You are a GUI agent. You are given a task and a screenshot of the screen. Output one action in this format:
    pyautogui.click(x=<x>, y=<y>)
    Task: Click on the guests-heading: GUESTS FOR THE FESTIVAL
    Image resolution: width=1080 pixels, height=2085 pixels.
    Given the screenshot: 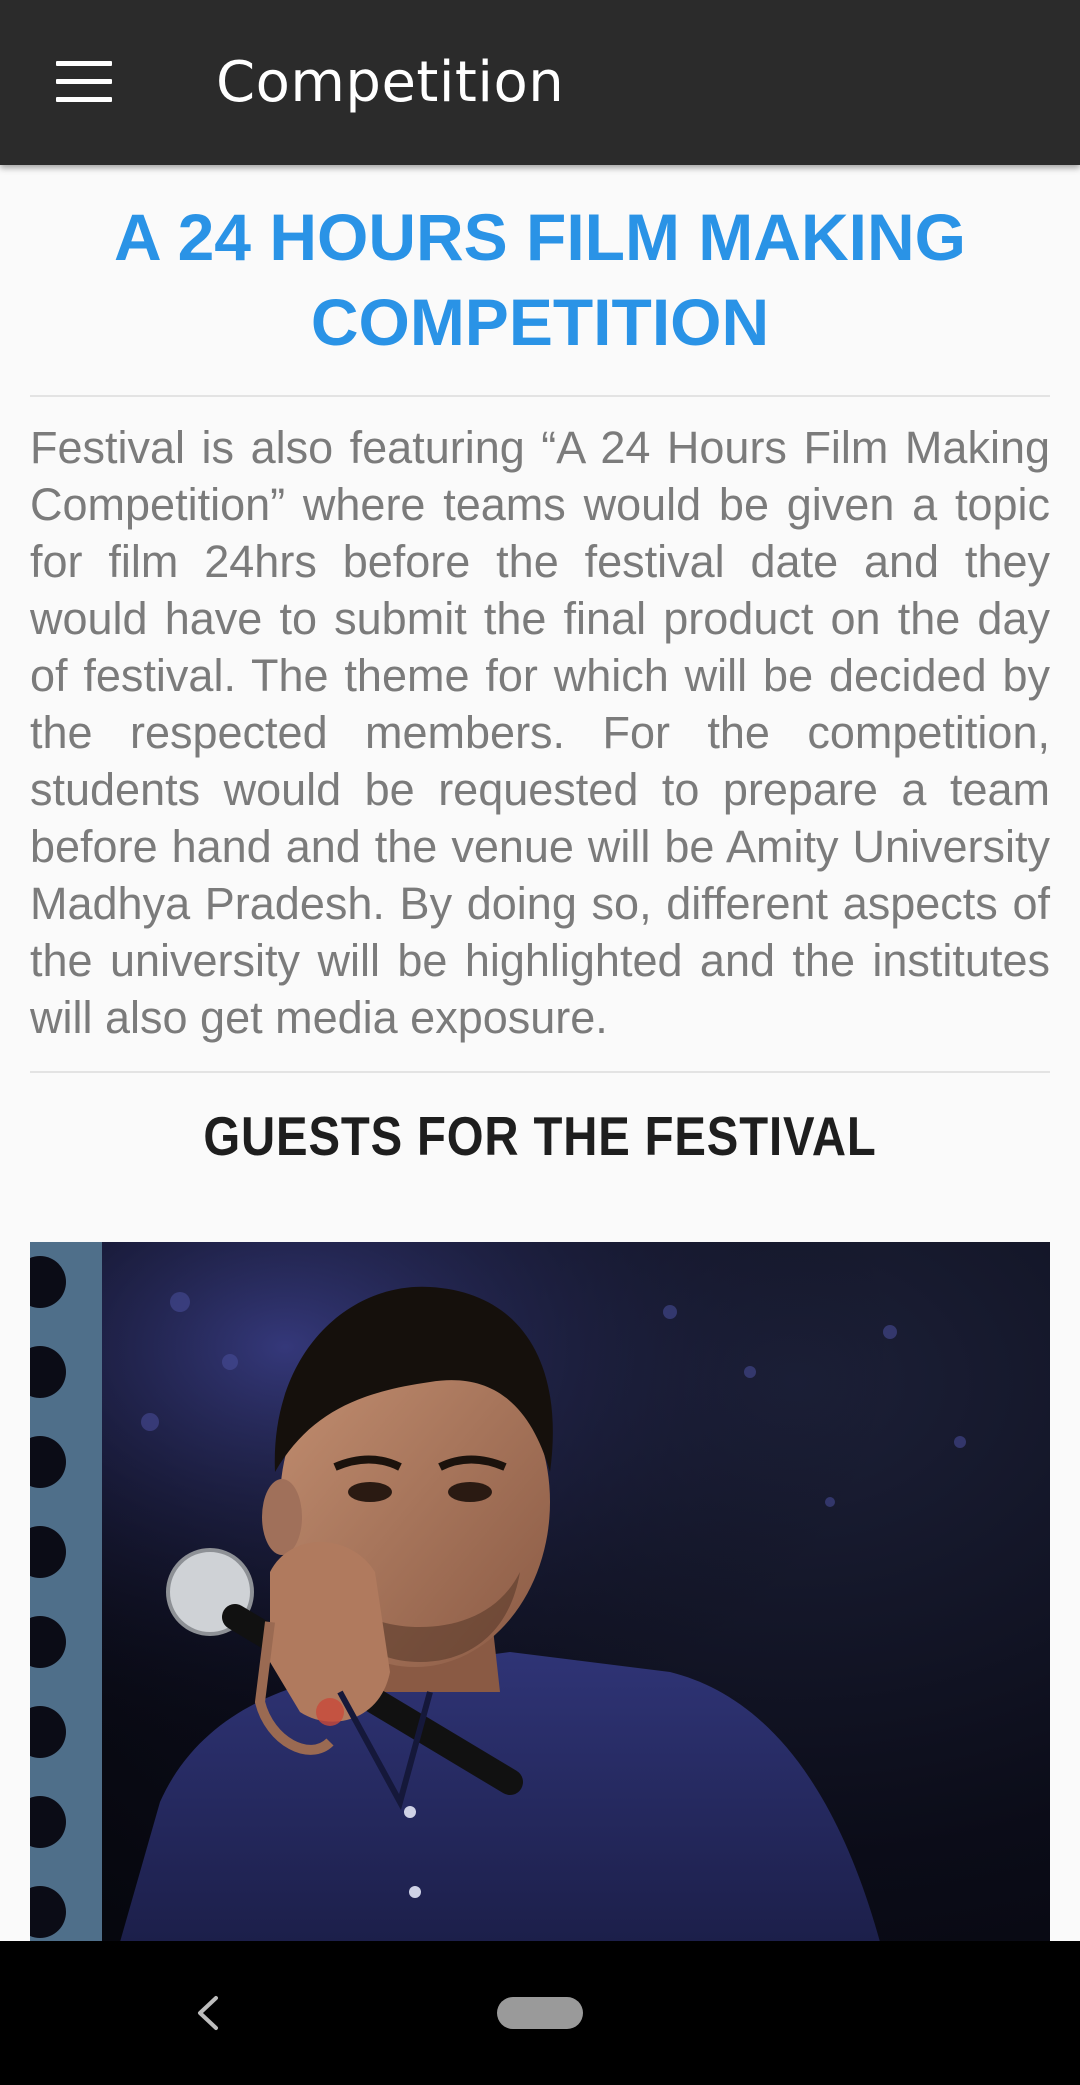 What is the action you would take?
    pyautogui.click(x=540, y=1136)
    